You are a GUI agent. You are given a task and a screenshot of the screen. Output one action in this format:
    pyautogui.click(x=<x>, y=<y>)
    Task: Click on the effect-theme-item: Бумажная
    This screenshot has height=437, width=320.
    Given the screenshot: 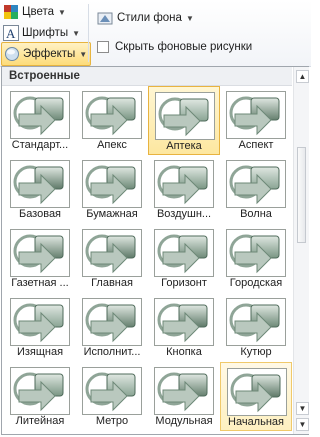 What is the action you would take?
    pyautogui.click(x=112, y=189)
    